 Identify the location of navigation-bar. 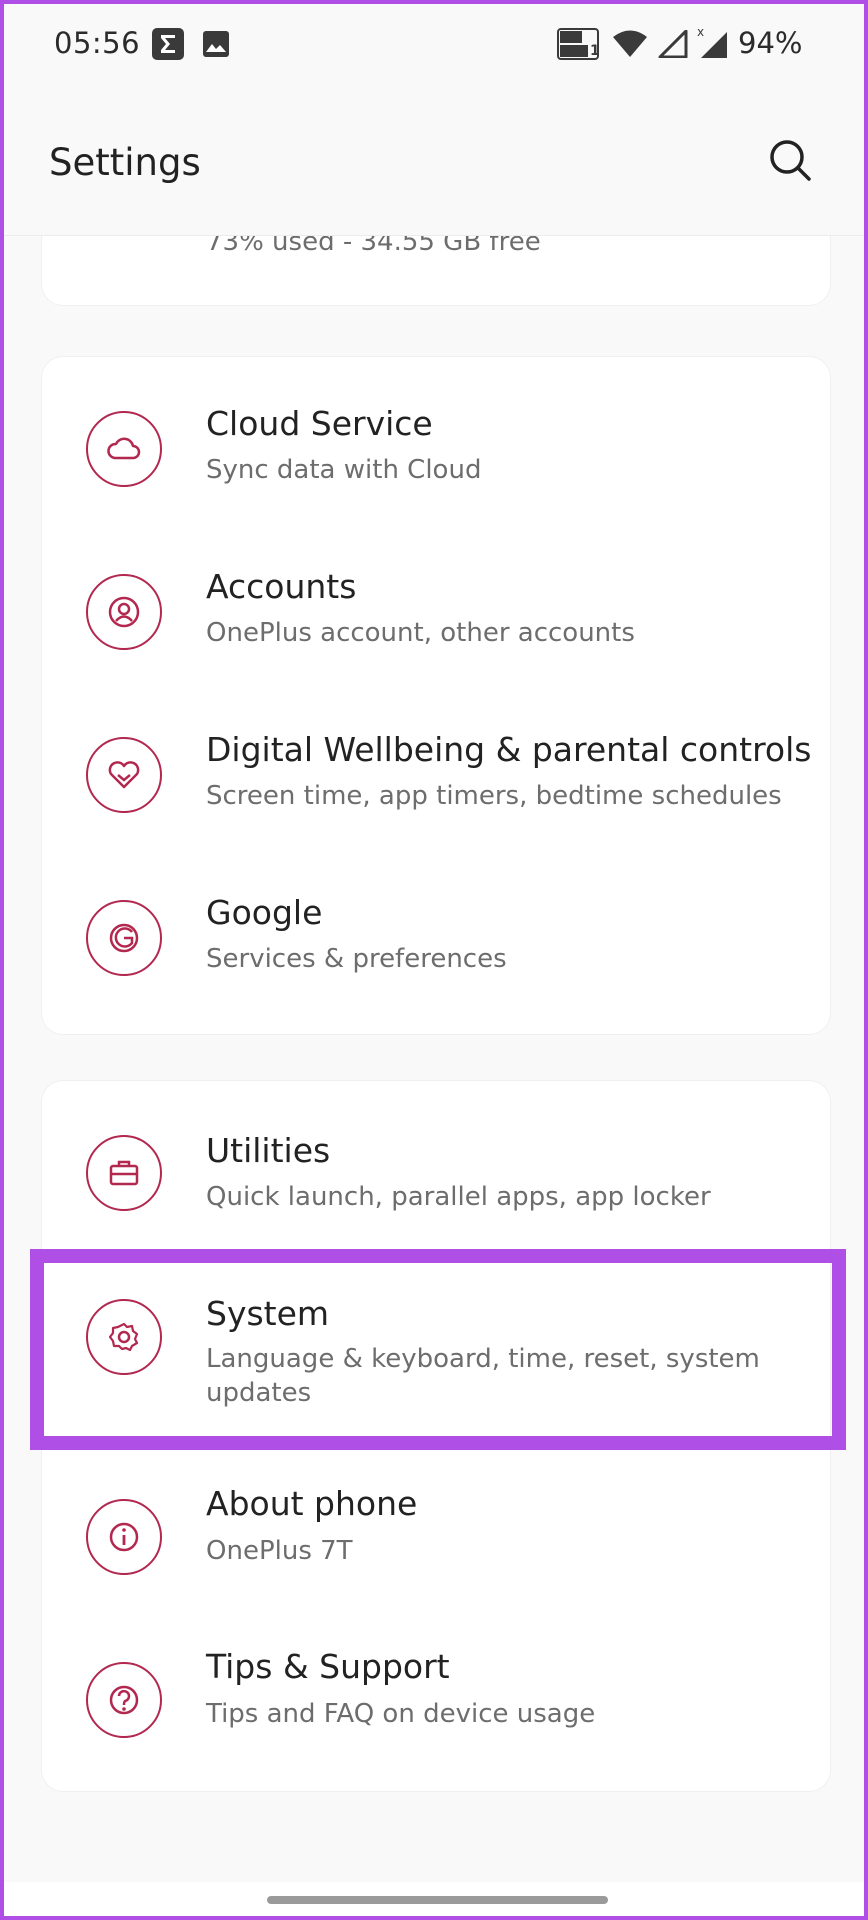
(434, 1899).